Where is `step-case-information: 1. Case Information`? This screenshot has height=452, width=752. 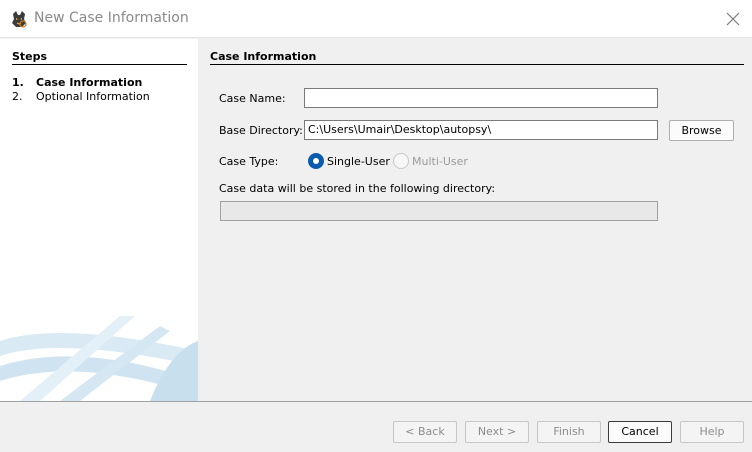
step-case-information: 1. Case Information is located at coordinates (77, 82).